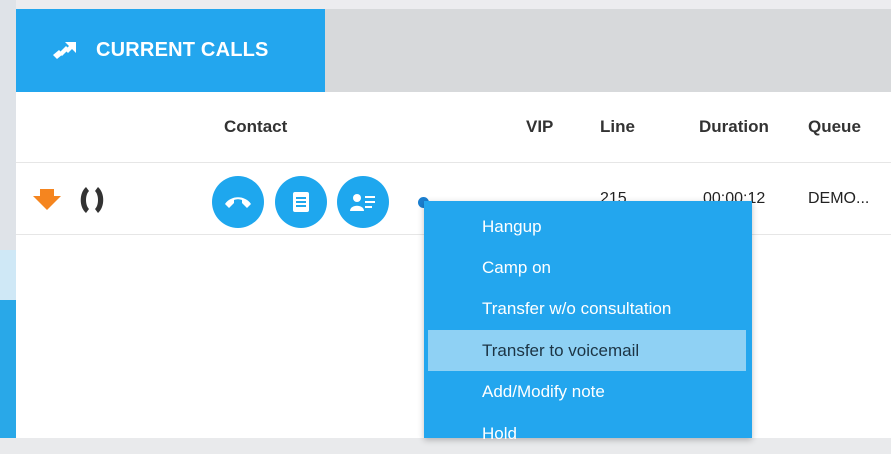  I want to click on hangup-icon, so click(238, 202).